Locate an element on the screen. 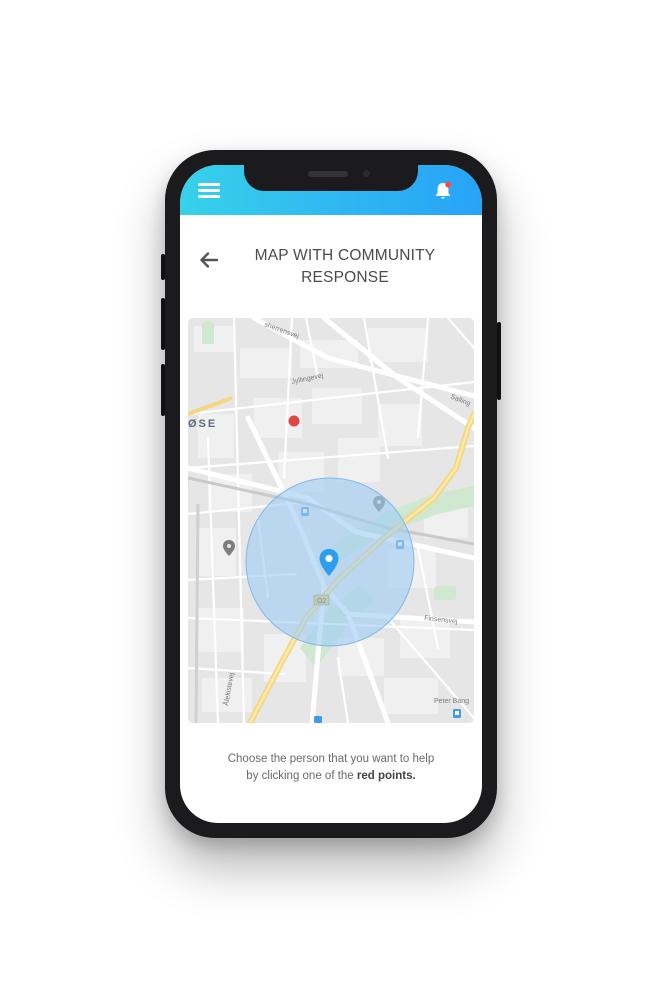  hamburger-menu-icon is located at coordinates (209, 191).